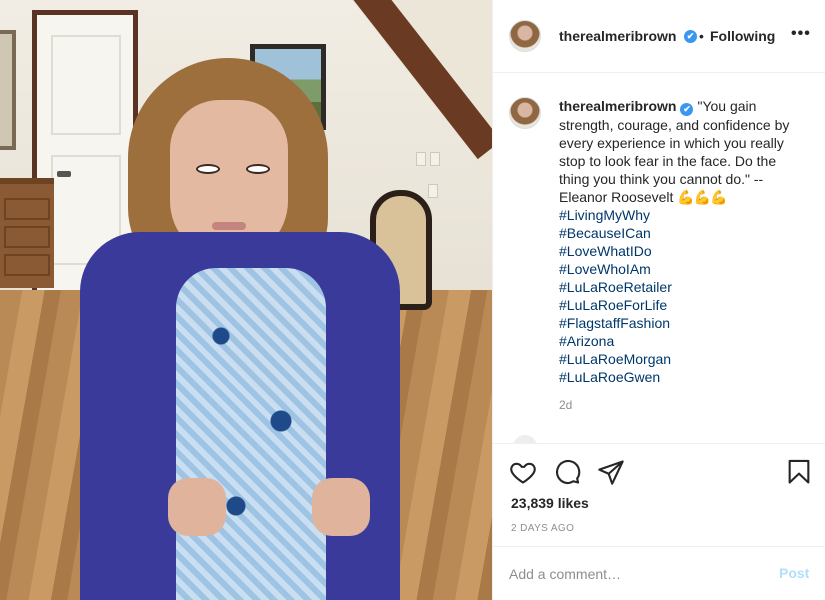 Image resolution: width=825 pixels, height=600 pixels. What do you see at coordinates (684, 305) in the screenshot?
I see `hashtag-link: #LuLaRoeForLife` at bounding box center [684, 305].